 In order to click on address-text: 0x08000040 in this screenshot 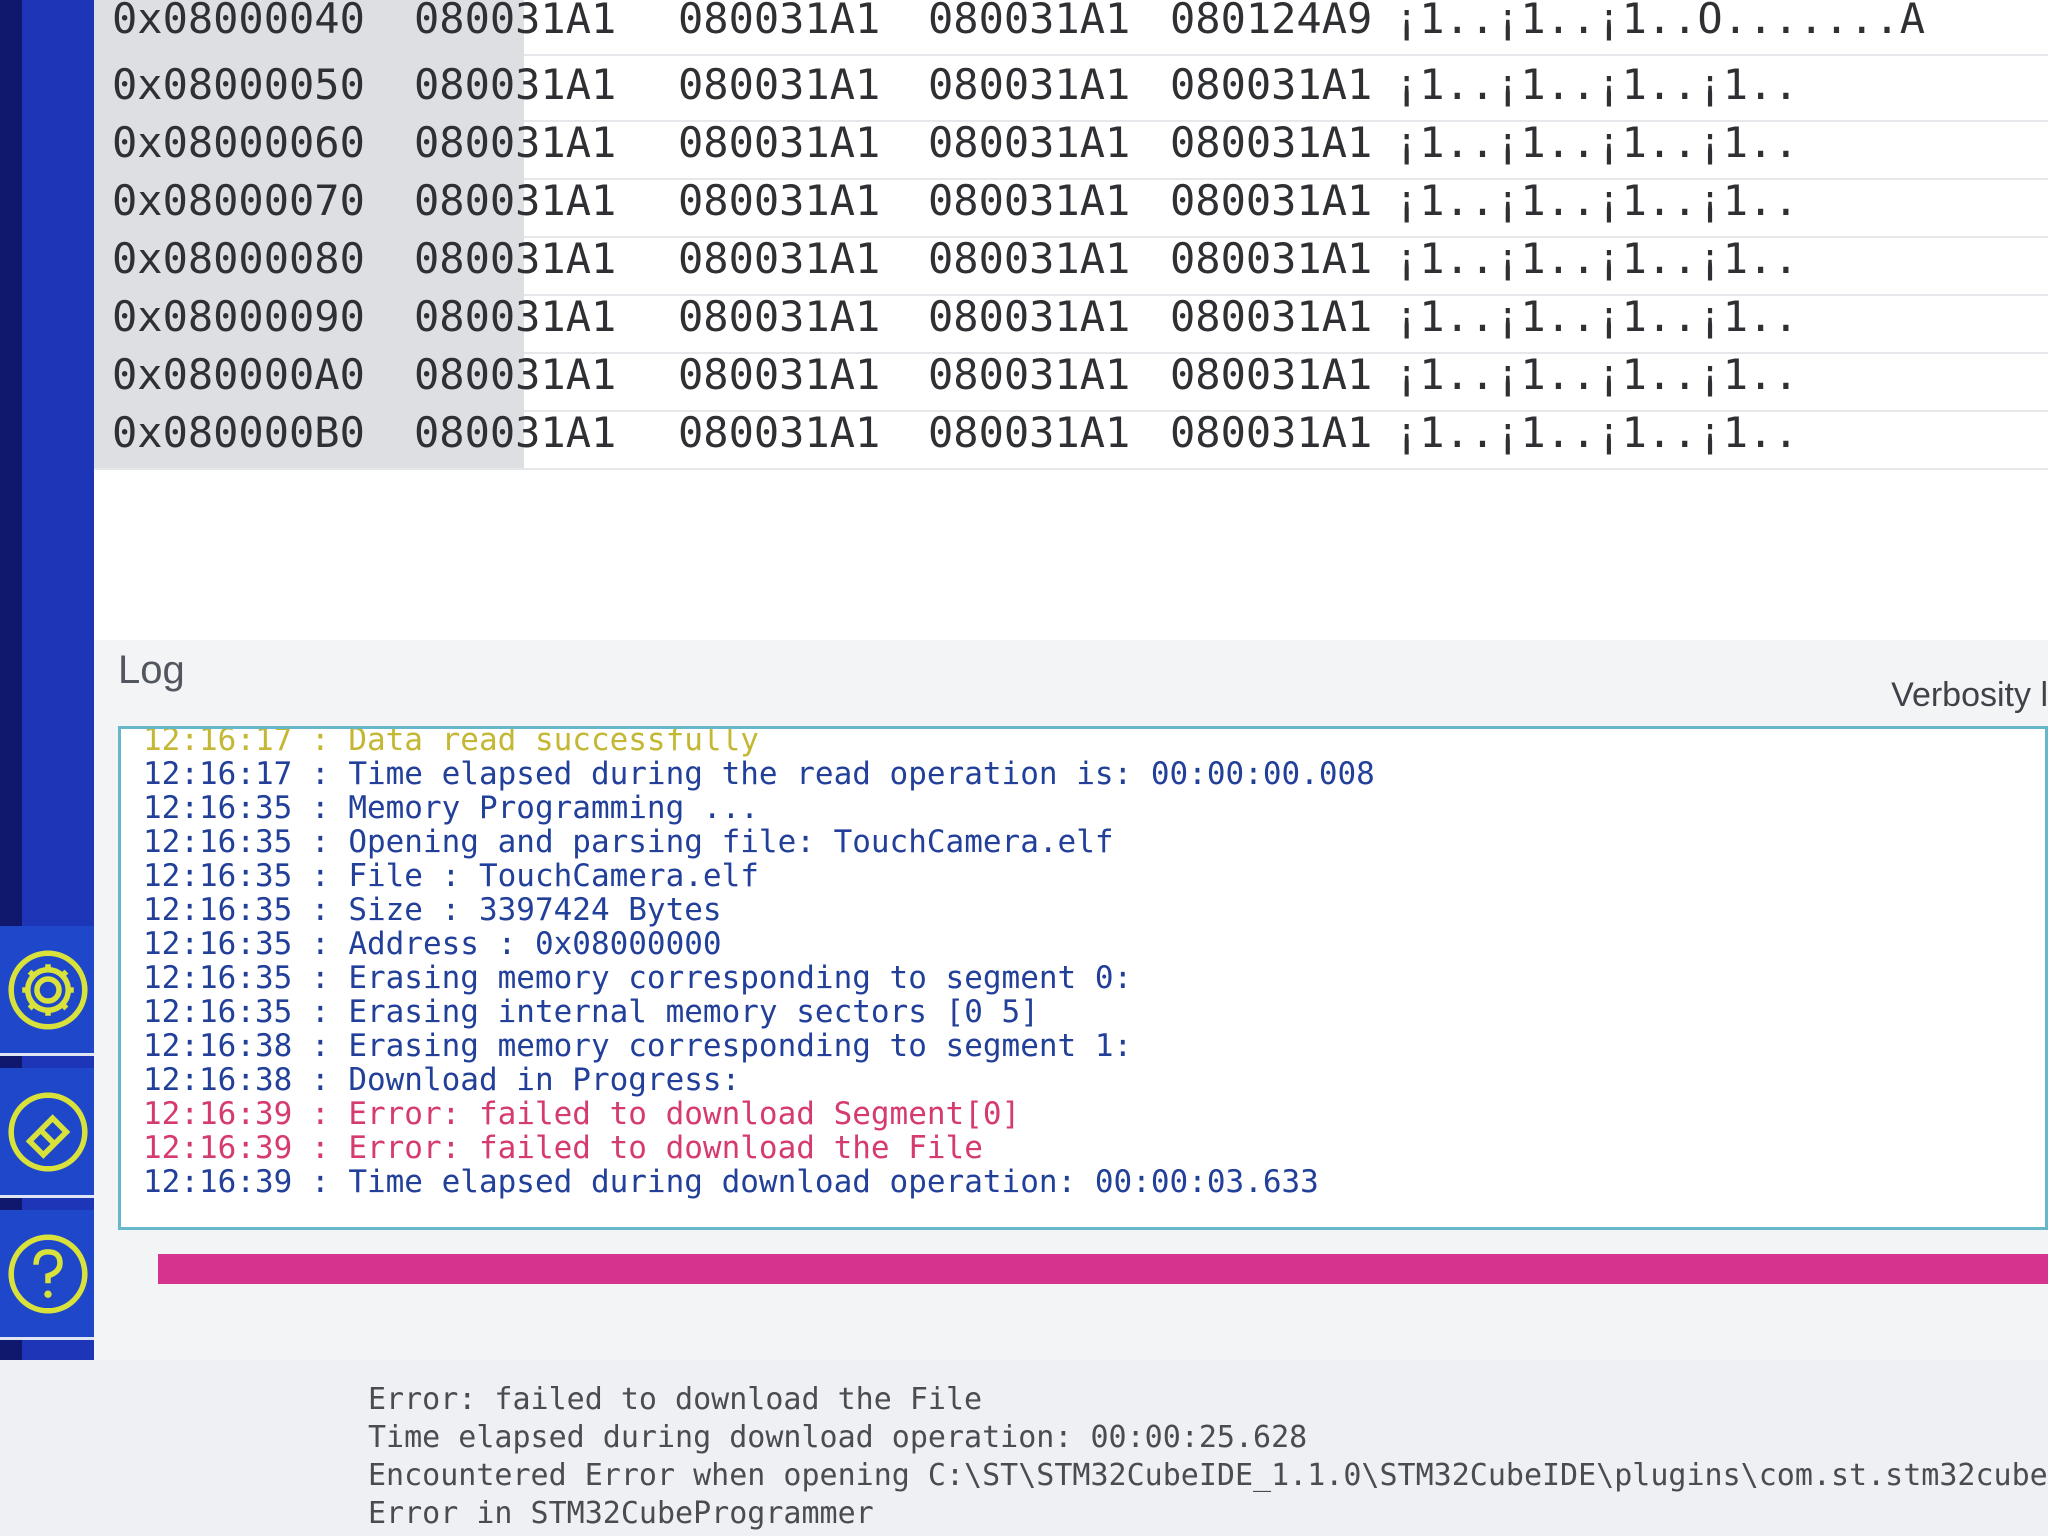, I will do `click(238, 21)`.